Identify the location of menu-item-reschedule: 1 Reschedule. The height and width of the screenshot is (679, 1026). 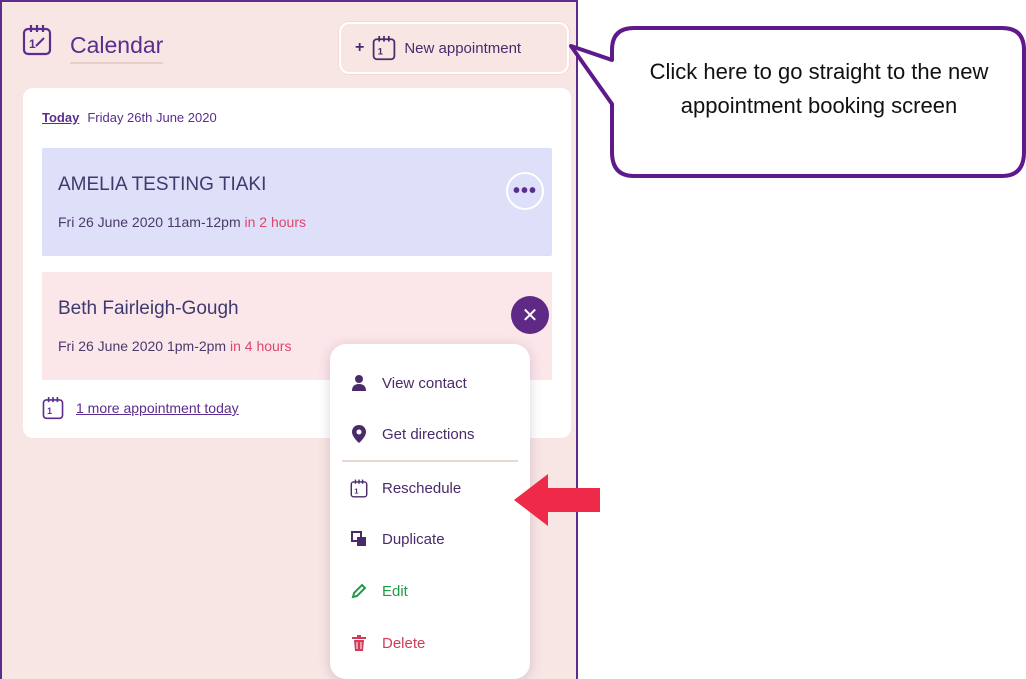
(405, 488).